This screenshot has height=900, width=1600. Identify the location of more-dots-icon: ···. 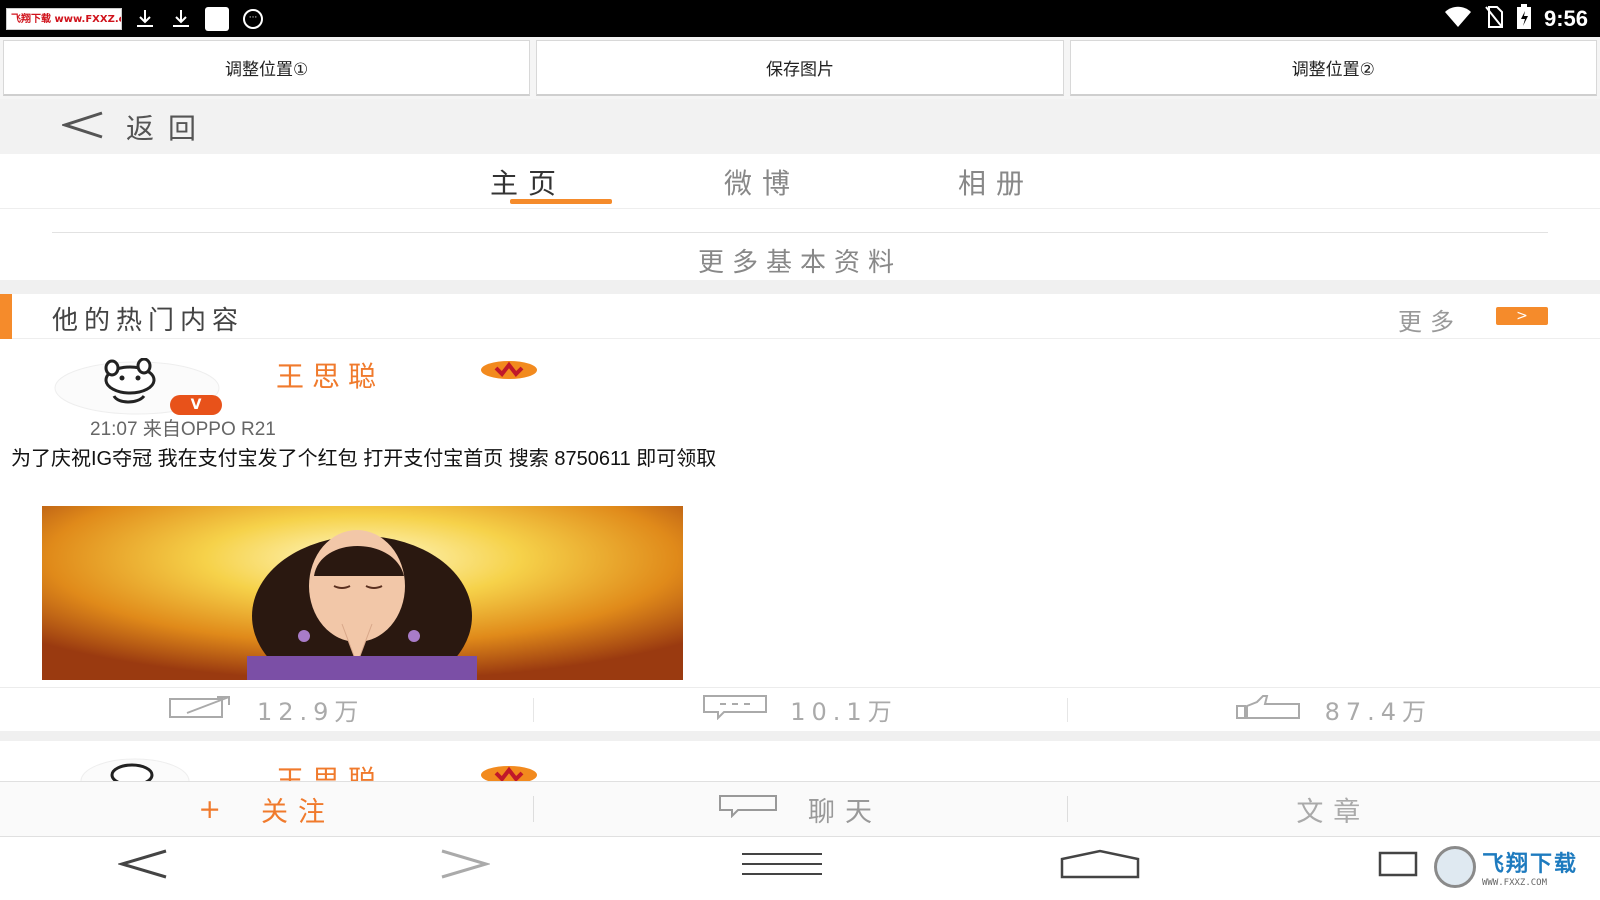
(253, 19).